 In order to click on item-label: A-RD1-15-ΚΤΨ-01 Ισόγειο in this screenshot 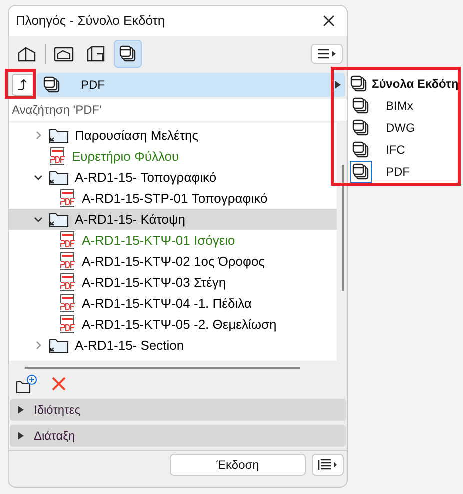, I will do `click(159, 241)`.